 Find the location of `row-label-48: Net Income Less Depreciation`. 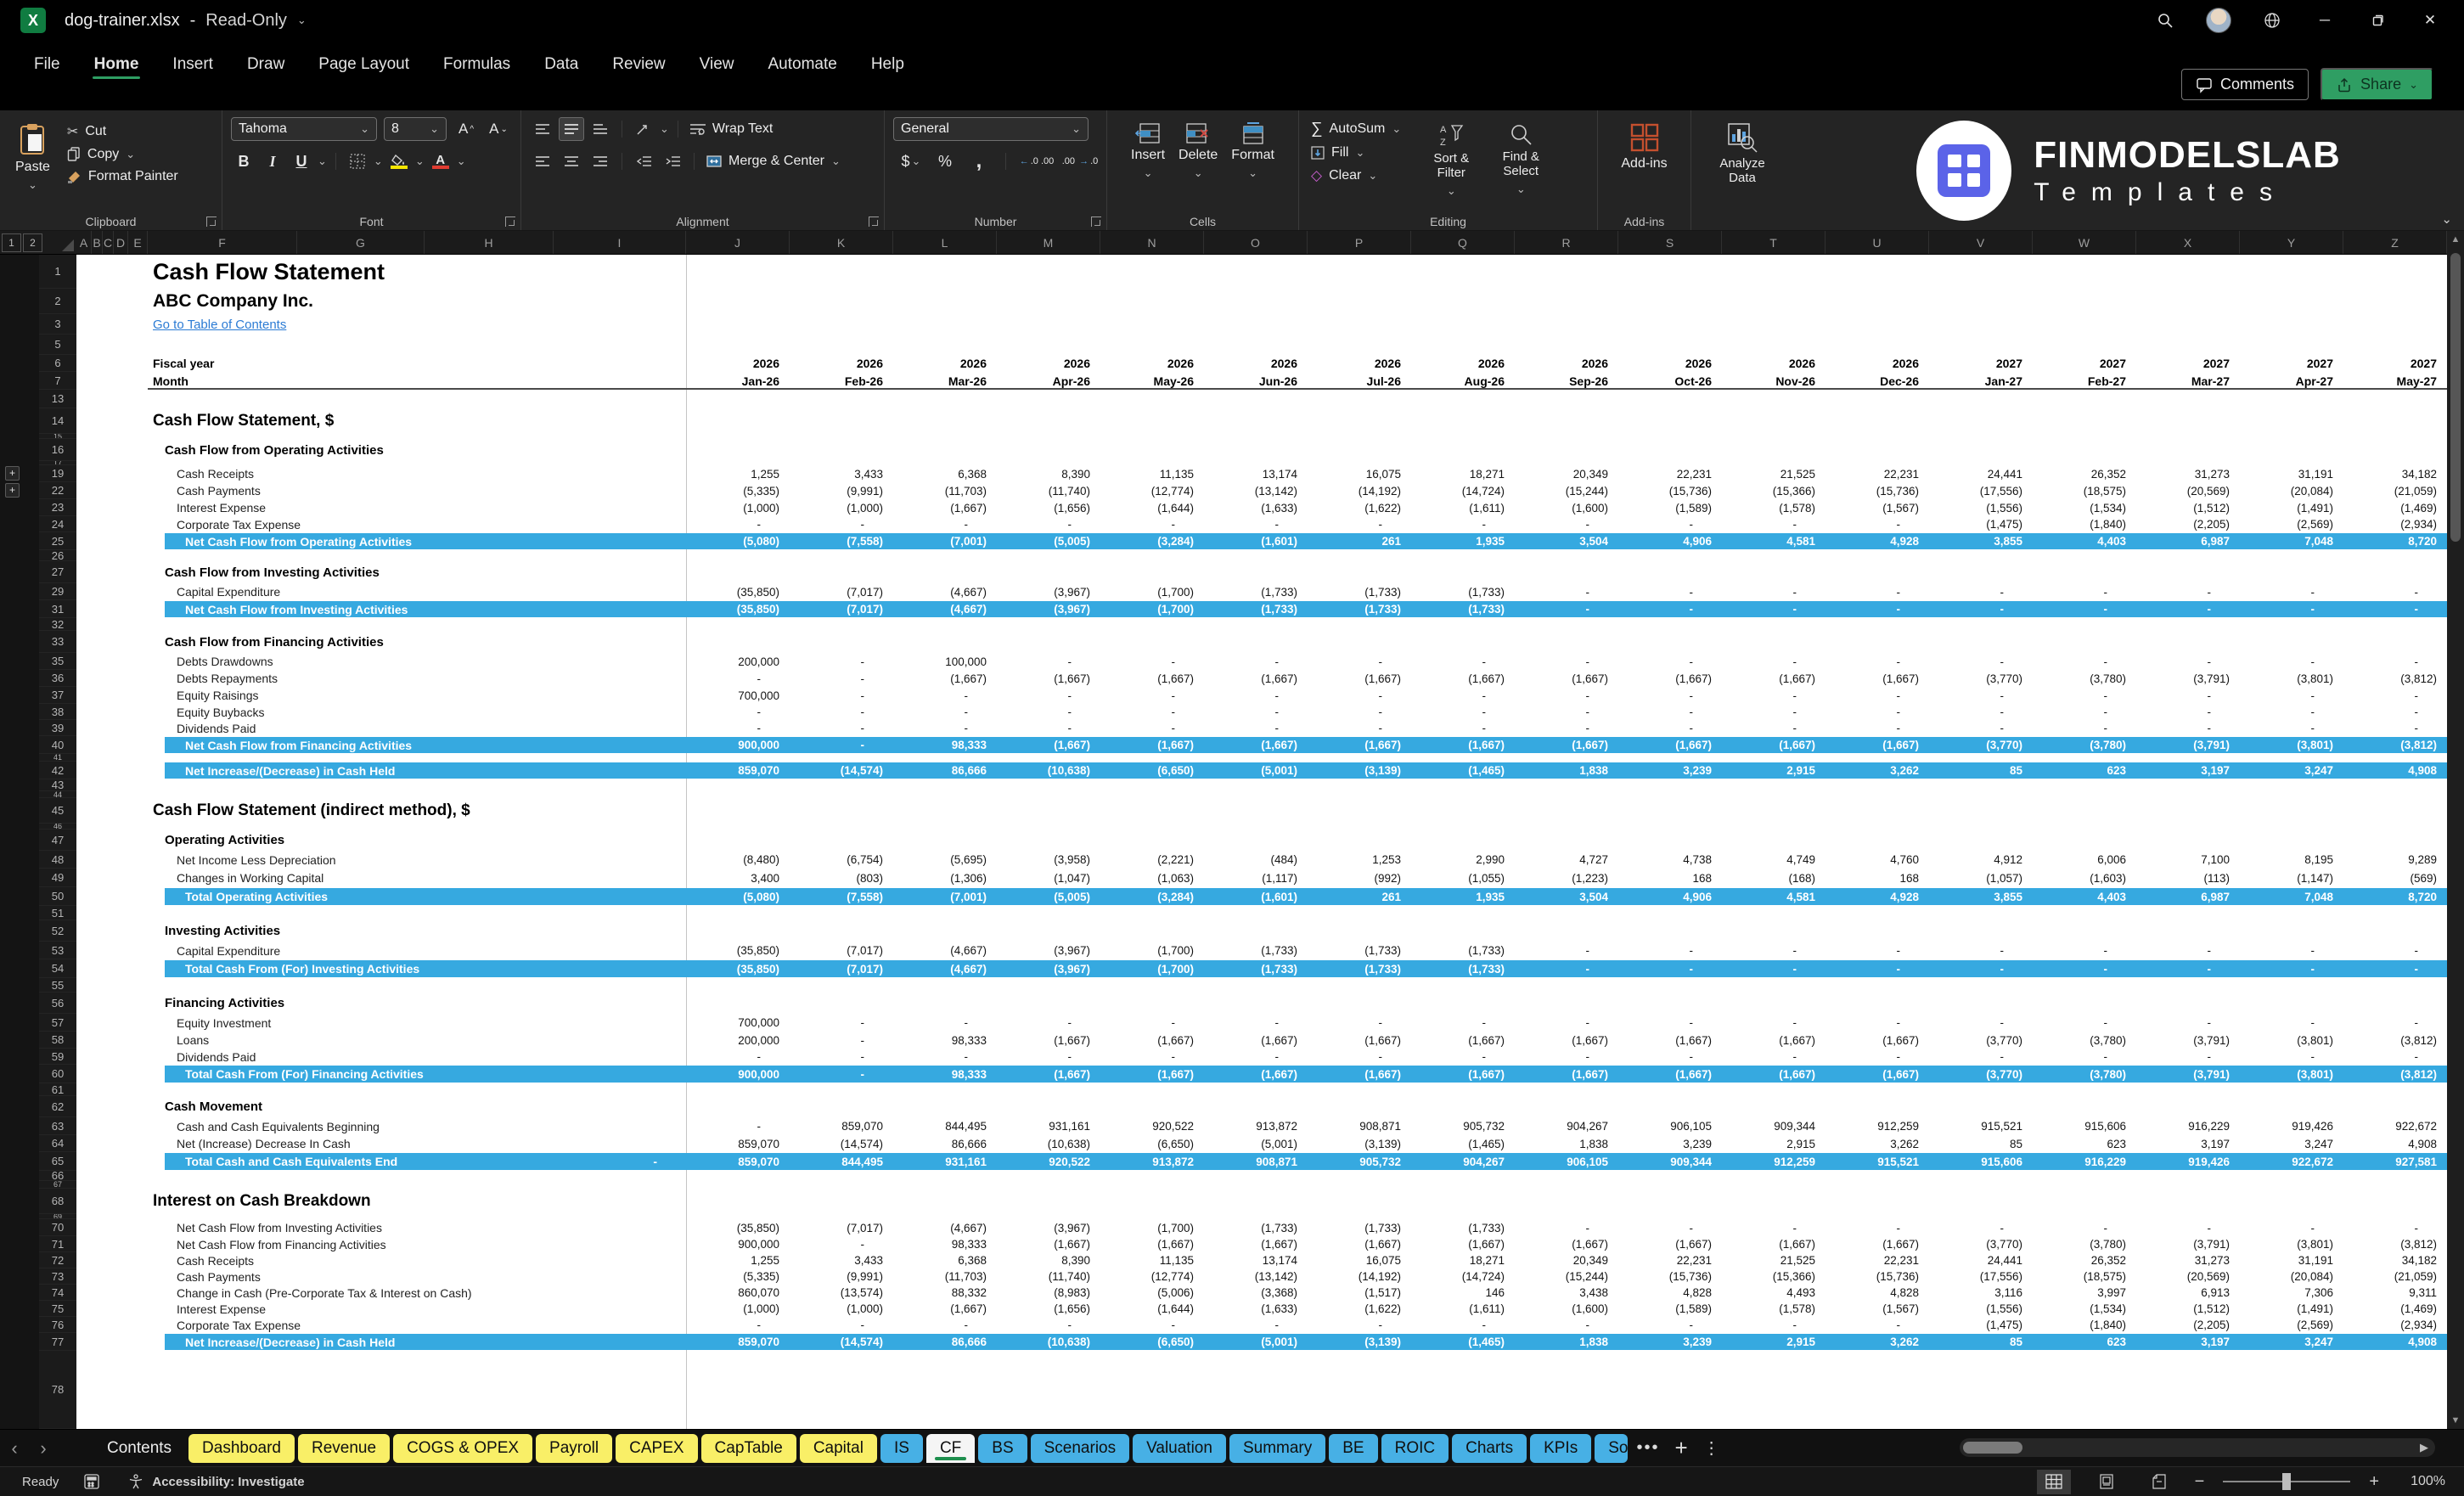

row-label-48: Net Income Less Depreciation is located at coordinates (381, 860).